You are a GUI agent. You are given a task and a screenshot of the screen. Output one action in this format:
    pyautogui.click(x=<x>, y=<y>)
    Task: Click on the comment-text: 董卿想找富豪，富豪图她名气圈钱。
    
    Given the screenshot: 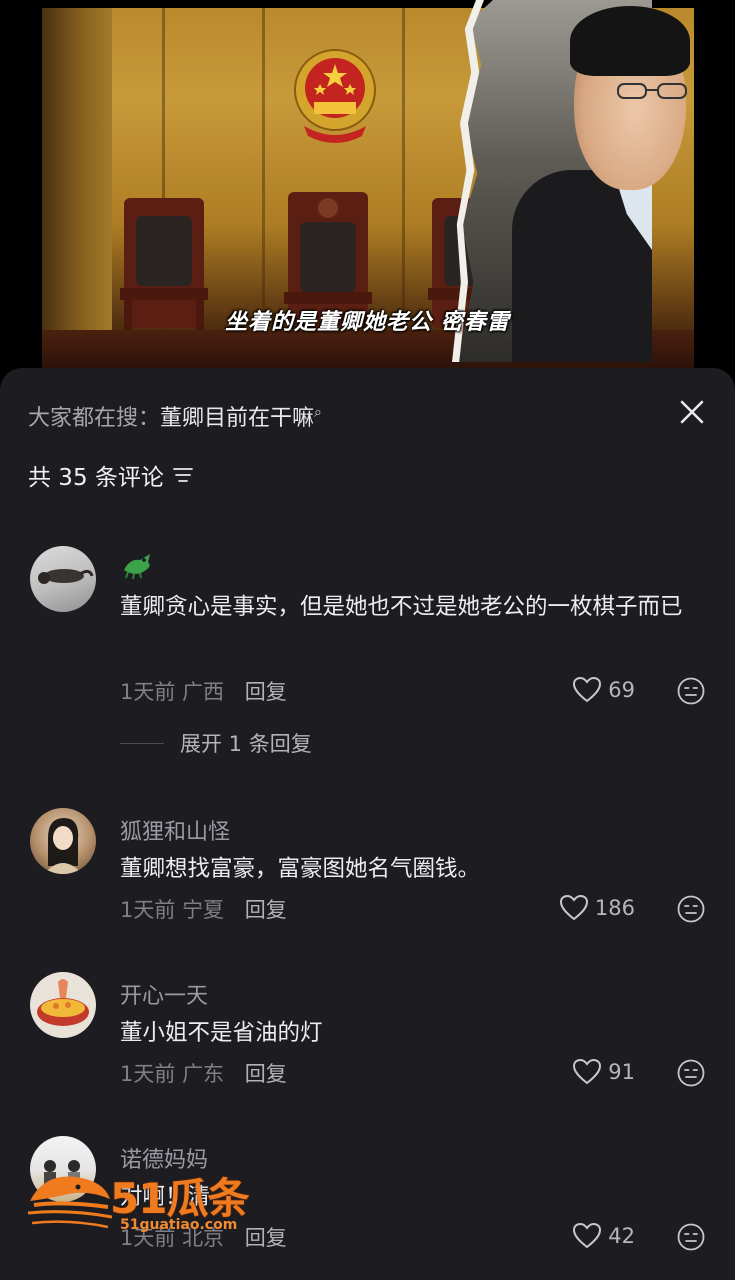 What is the action you would take?
    pyautogui.click(x=300, y=869)
    